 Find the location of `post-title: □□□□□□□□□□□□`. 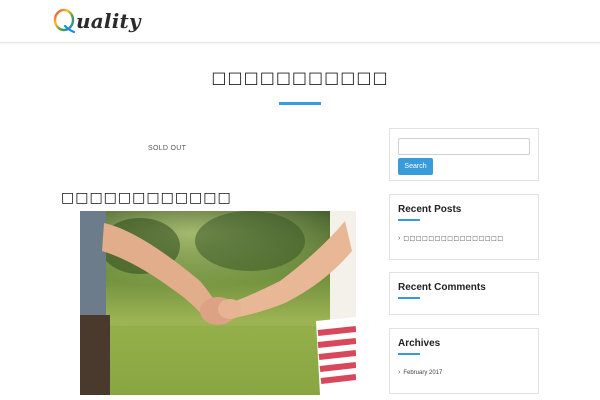

post-title: □□□□□□□□□□□□ is located at coordinates (146, 198).